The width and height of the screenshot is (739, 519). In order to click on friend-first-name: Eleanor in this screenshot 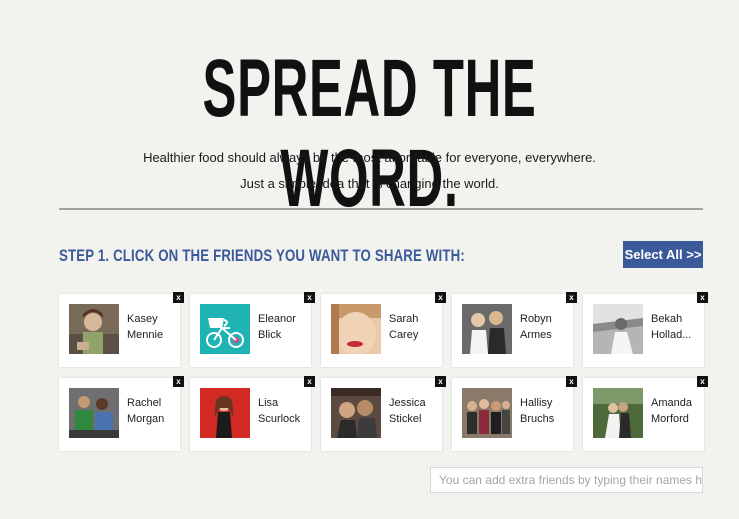, I will do `click(277, 319)`.